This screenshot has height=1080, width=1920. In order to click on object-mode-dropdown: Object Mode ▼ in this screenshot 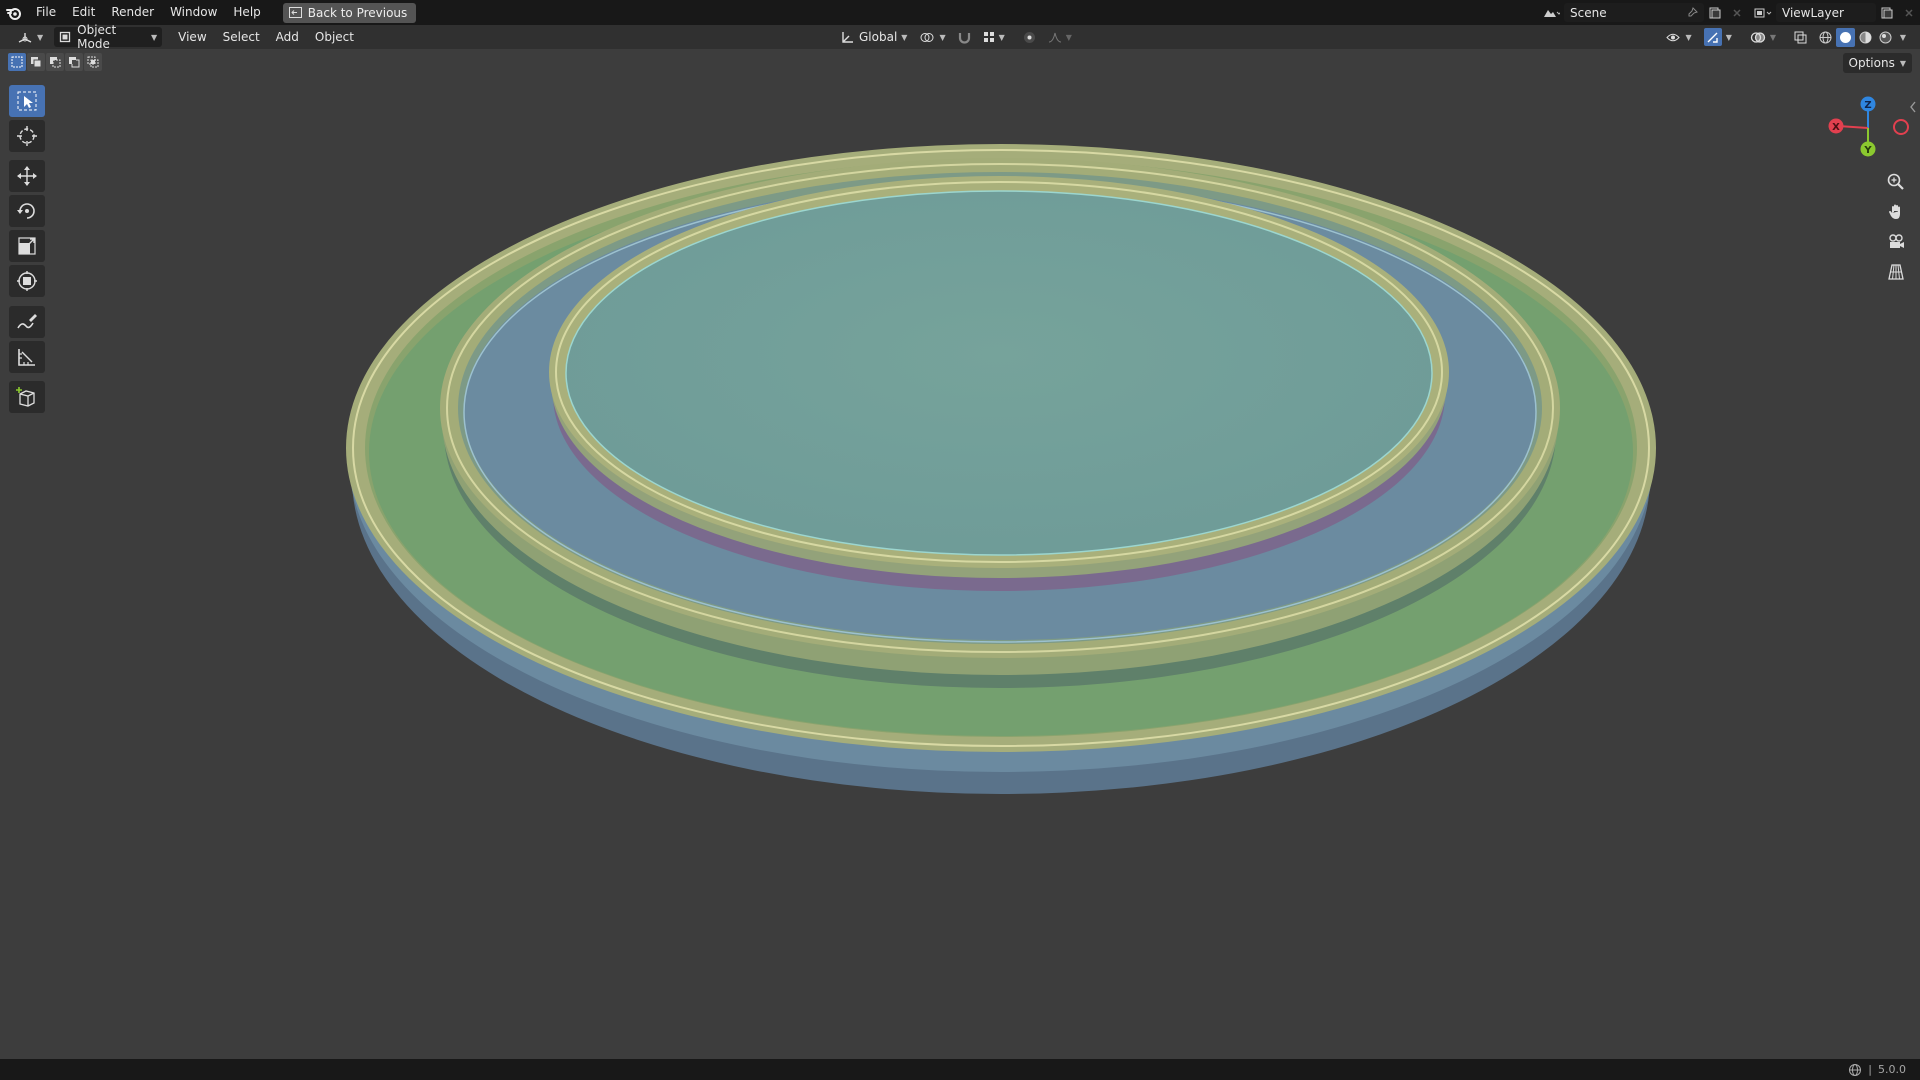, I will do `click(108, 37)`.